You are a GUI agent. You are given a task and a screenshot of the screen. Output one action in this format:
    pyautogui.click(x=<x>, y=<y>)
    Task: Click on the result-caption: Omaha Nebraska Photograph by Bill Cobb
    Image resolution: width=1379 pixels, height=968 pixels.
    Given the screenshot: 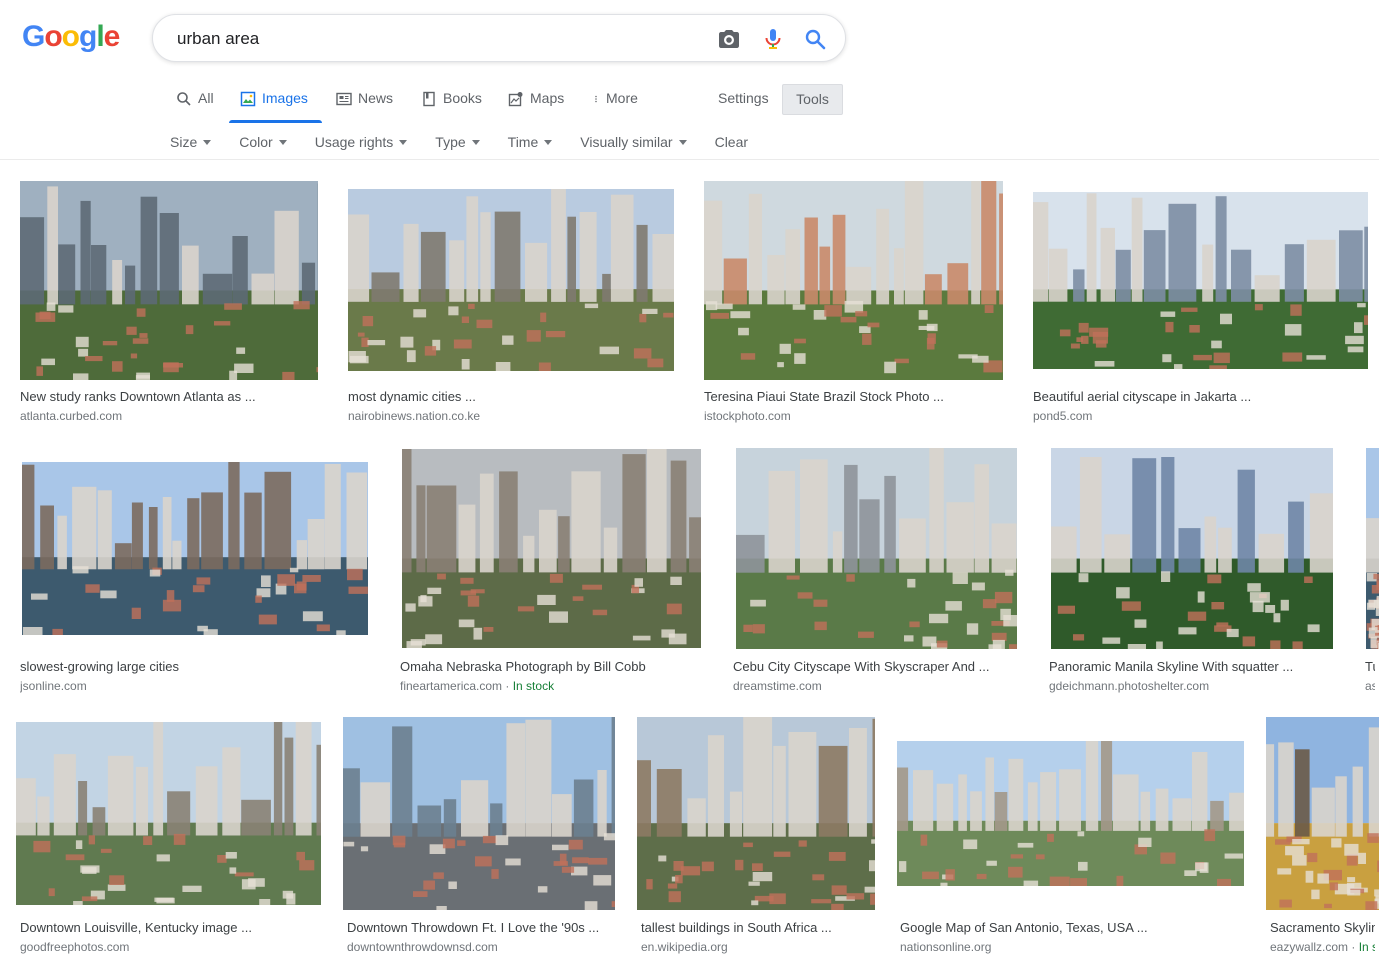 What is the action you would take?
    pyautogui.click(x=523, y=666)
    